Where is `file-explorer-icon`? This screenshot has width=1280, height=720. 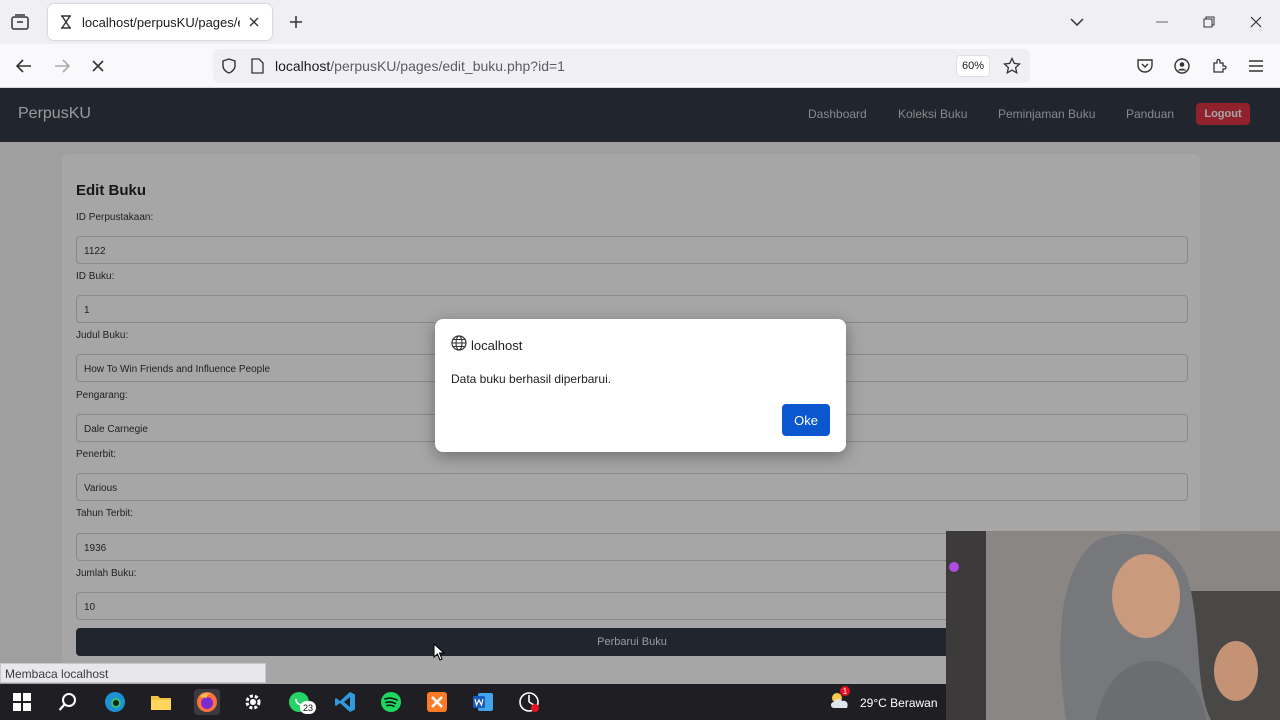
file-explorer-icon is located at coordinates (161, 702).